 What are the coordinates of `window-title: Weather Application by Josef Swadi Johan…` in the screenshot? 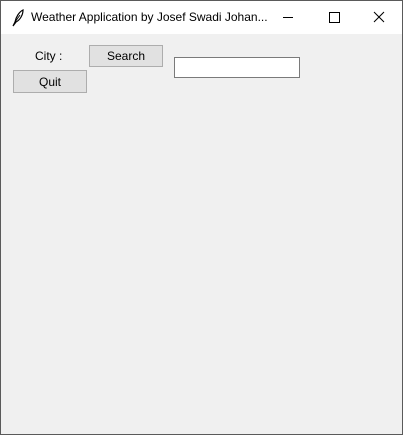 It's located at (149, 17).